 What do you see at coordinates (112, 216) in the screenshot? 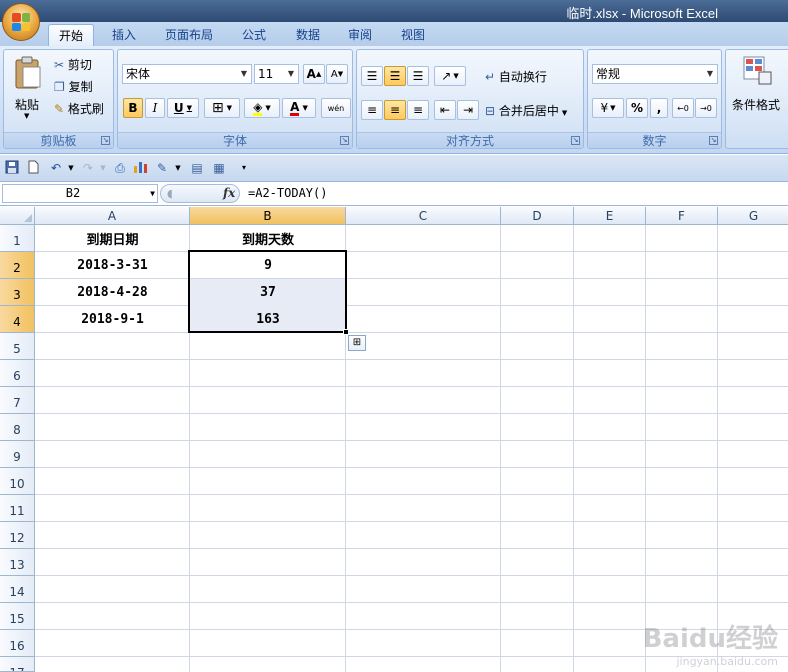
I see `column-header-a: A` at bounding box center [112, 216].